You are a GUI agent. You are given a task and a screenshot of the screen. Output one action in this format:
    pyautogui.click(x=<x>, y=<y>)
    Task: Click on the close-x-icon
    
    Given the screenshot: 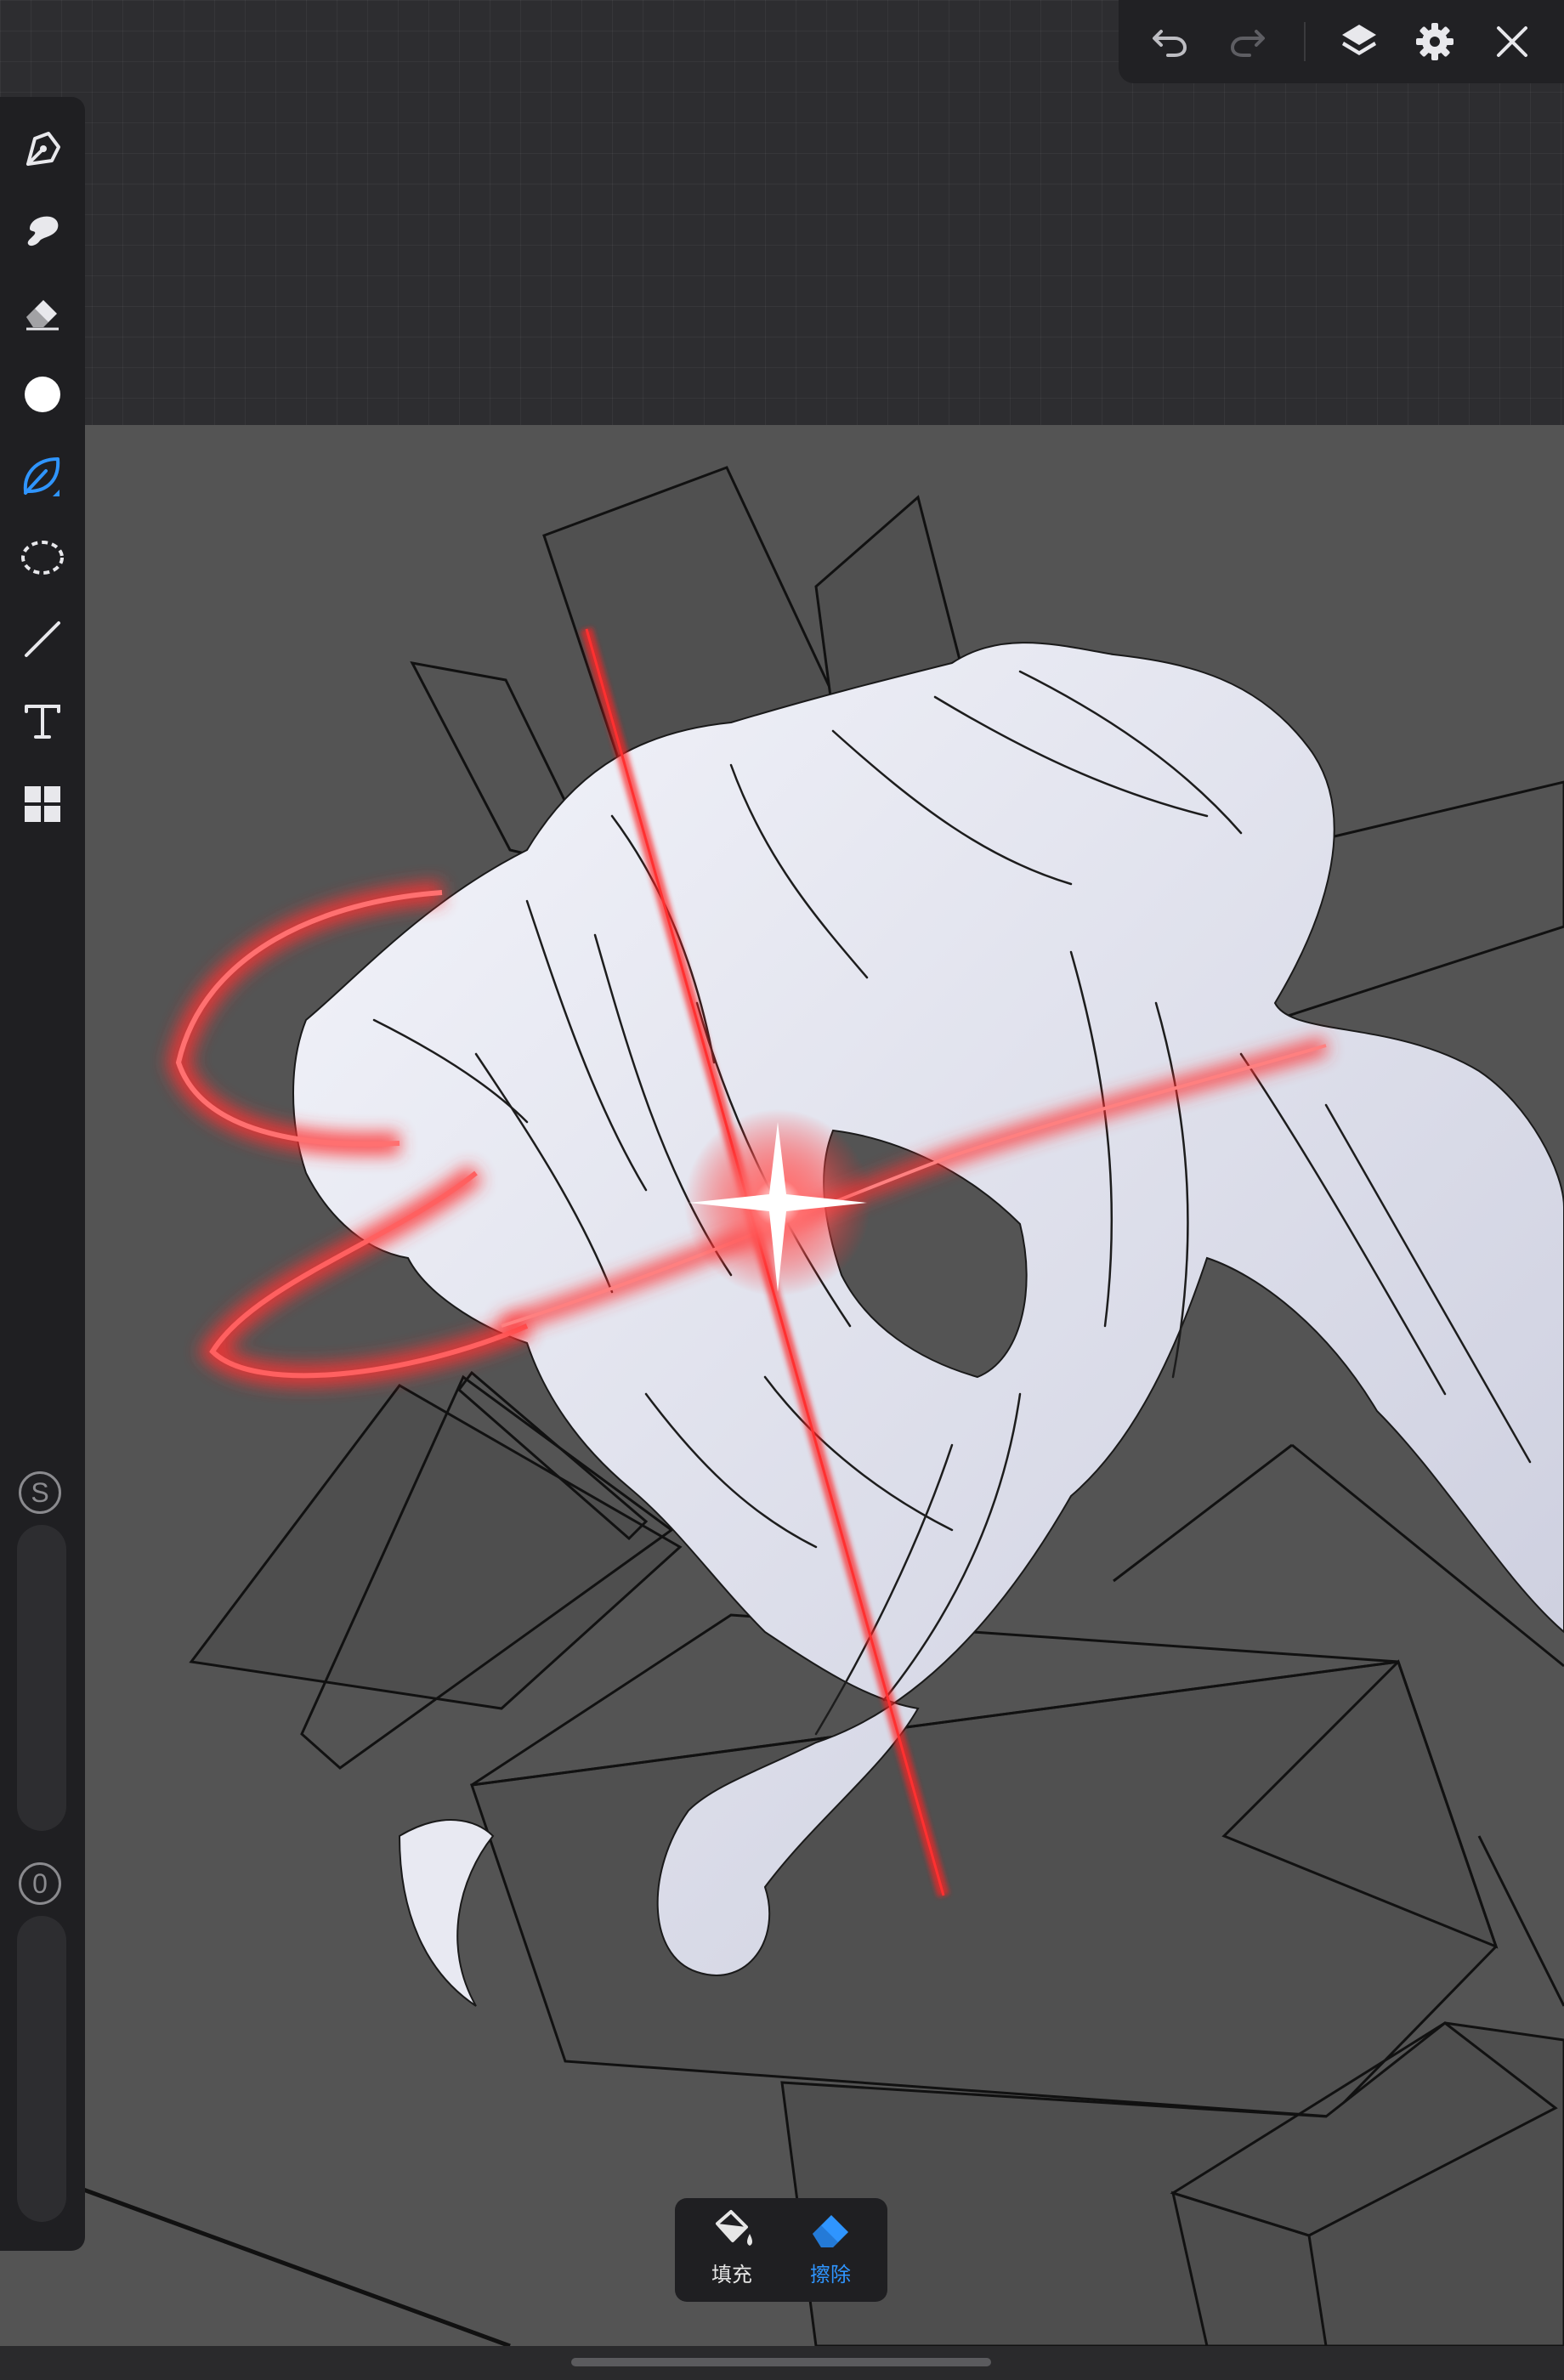 What is the action you would take?
    pyautogui.click(x=1512, y=41)
    